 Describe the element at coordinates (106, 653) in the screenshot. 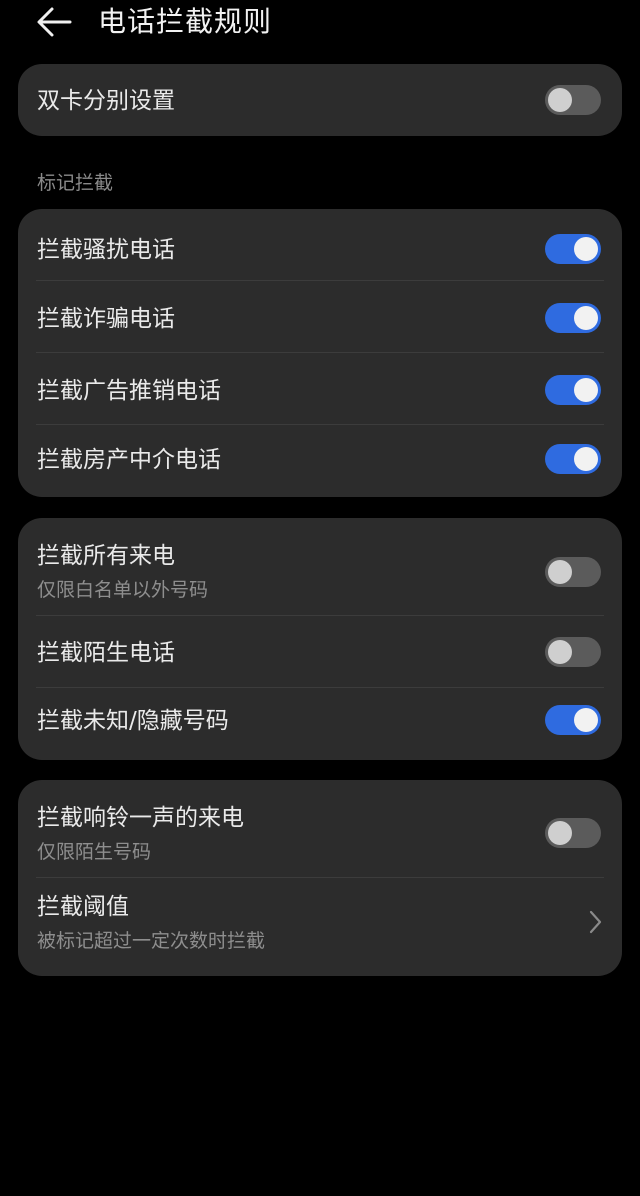

I see `call-item-label: 拦截陌生电话` at that location.